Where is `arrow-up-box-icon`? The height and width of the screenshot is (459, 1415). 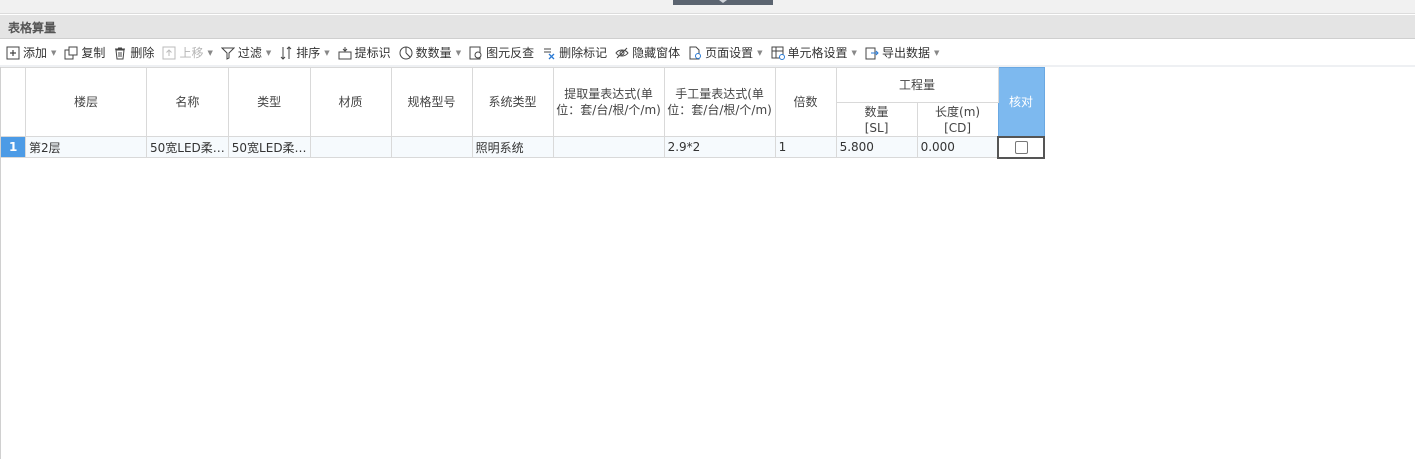 arrow-up-box-icon is located at coordinates (169, 53).